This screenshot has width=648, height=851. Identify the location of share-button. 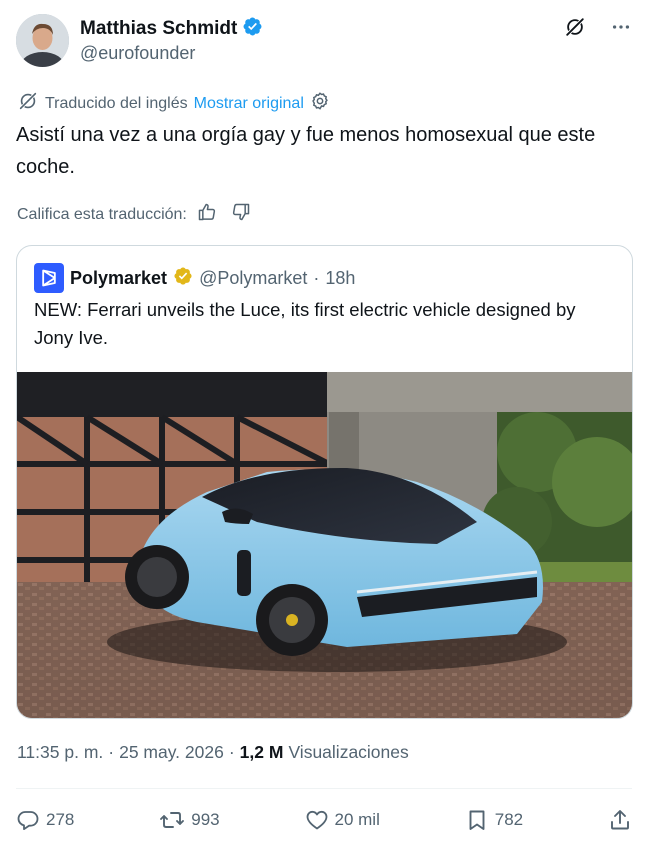
(620, 820).